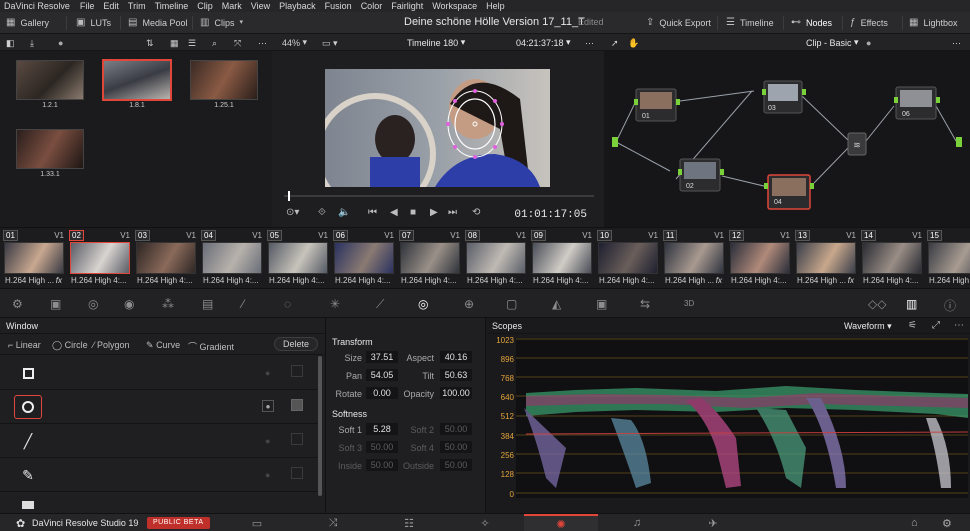  What do you see at coordinates (268, 406) in the screenshot?
I see `window-enable-toggle: ●` at bounding box center [268, 406].